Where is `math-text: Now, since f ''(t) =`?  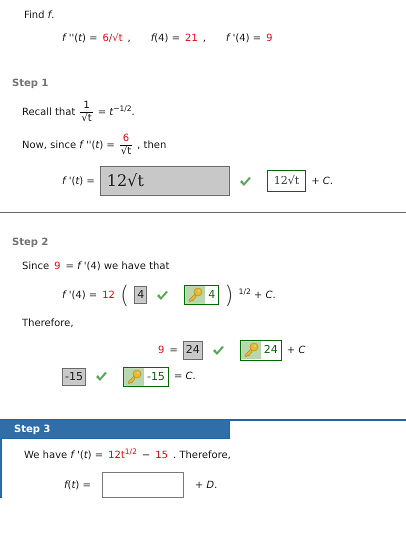
math-text: Now, since f ''(t) = is located at coordinates (68, 145).